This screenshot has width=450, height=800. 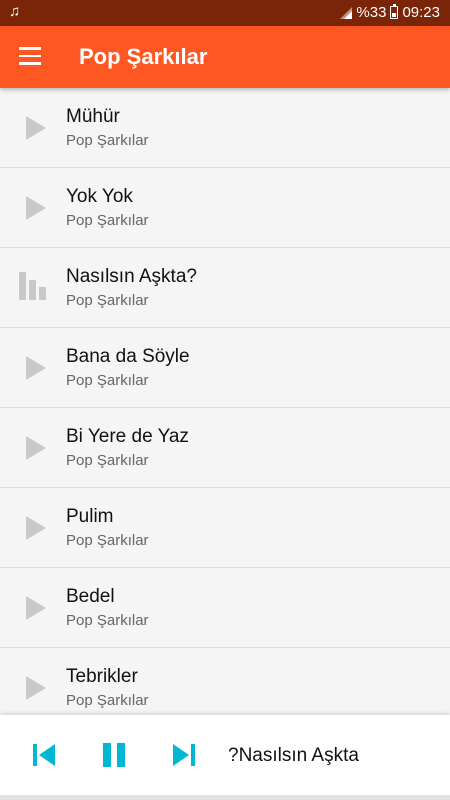 What do you see at coordinates (33, 286) in the screenshot?
I see `equalizer-icon` at bounding box center [33, 286].